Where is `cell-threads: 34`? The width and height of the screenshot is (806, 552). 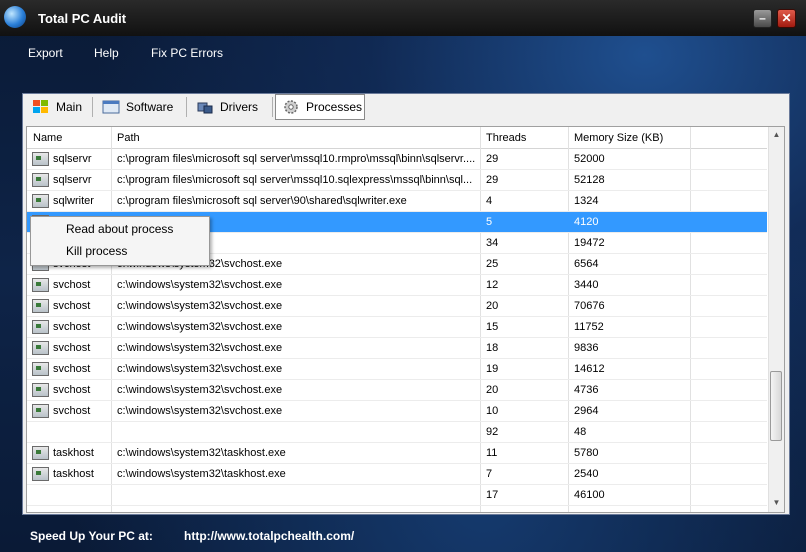 cell-threads: 34 is located at coordinates (492, 243).